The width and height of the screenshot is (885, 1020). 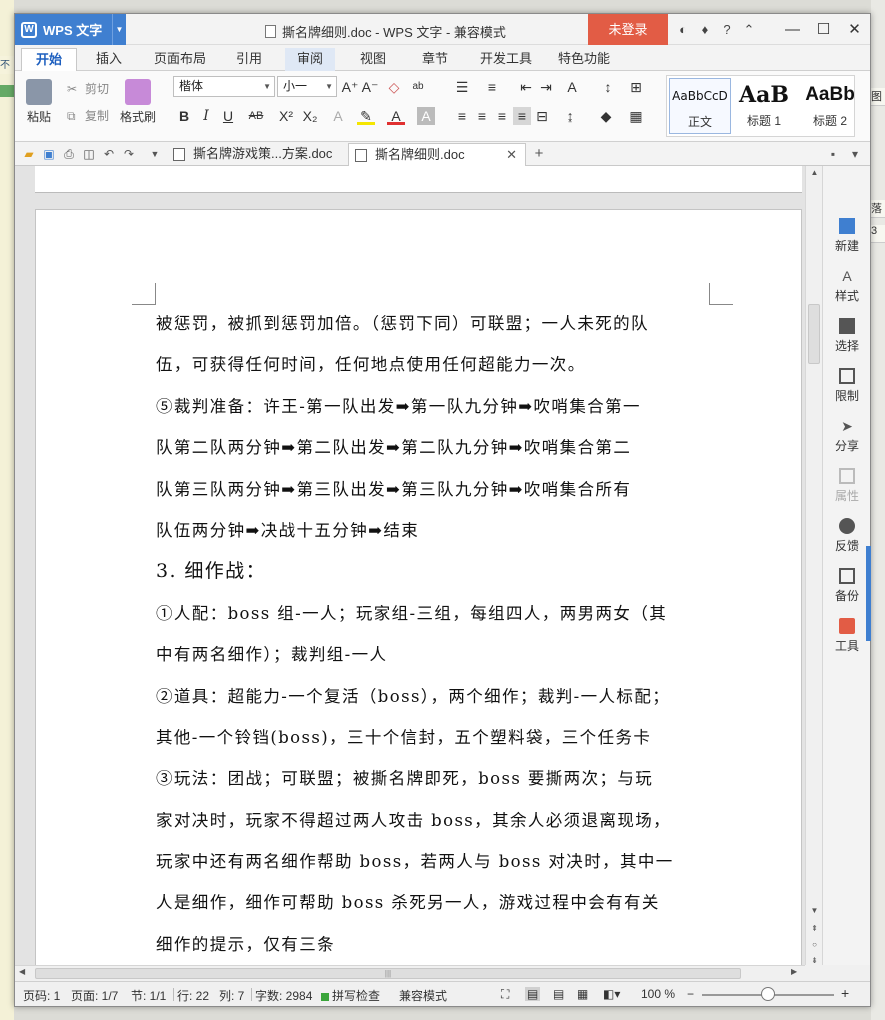 What do you see at coordinates (847, 236) in the screenshot?
I see `taskpane-new: 新建` at bounding box center [847, 236].